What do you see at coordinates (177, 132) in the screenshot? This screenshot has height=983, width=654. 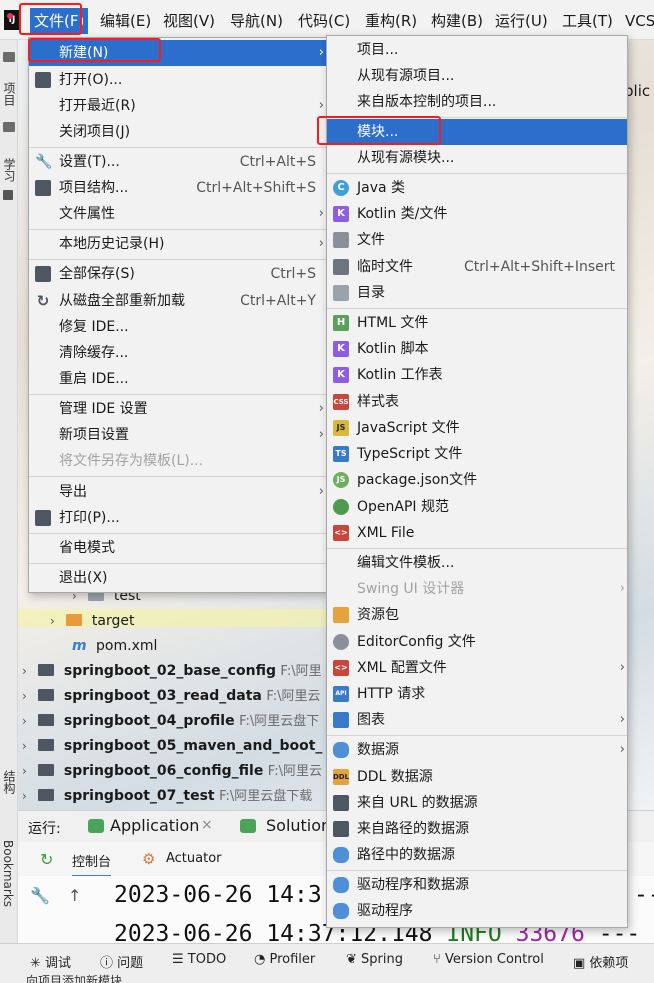 I see `menu-item-close-project: 关闭项目(J)` at bounding box center [177, 132].